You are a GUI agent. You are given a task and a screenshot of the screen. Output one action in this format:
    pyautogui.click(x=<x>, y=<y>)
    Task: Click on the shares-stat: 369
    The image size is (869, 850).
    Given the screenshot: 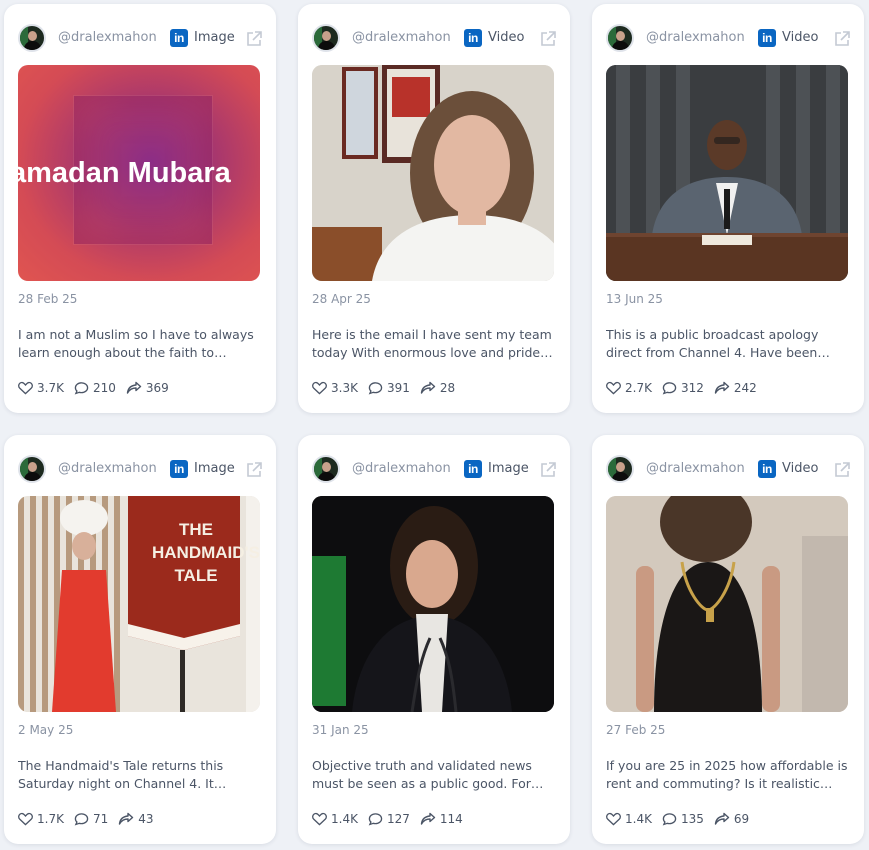 What is the action you would take?
    pyautogui.click(x=147, y=388)
    